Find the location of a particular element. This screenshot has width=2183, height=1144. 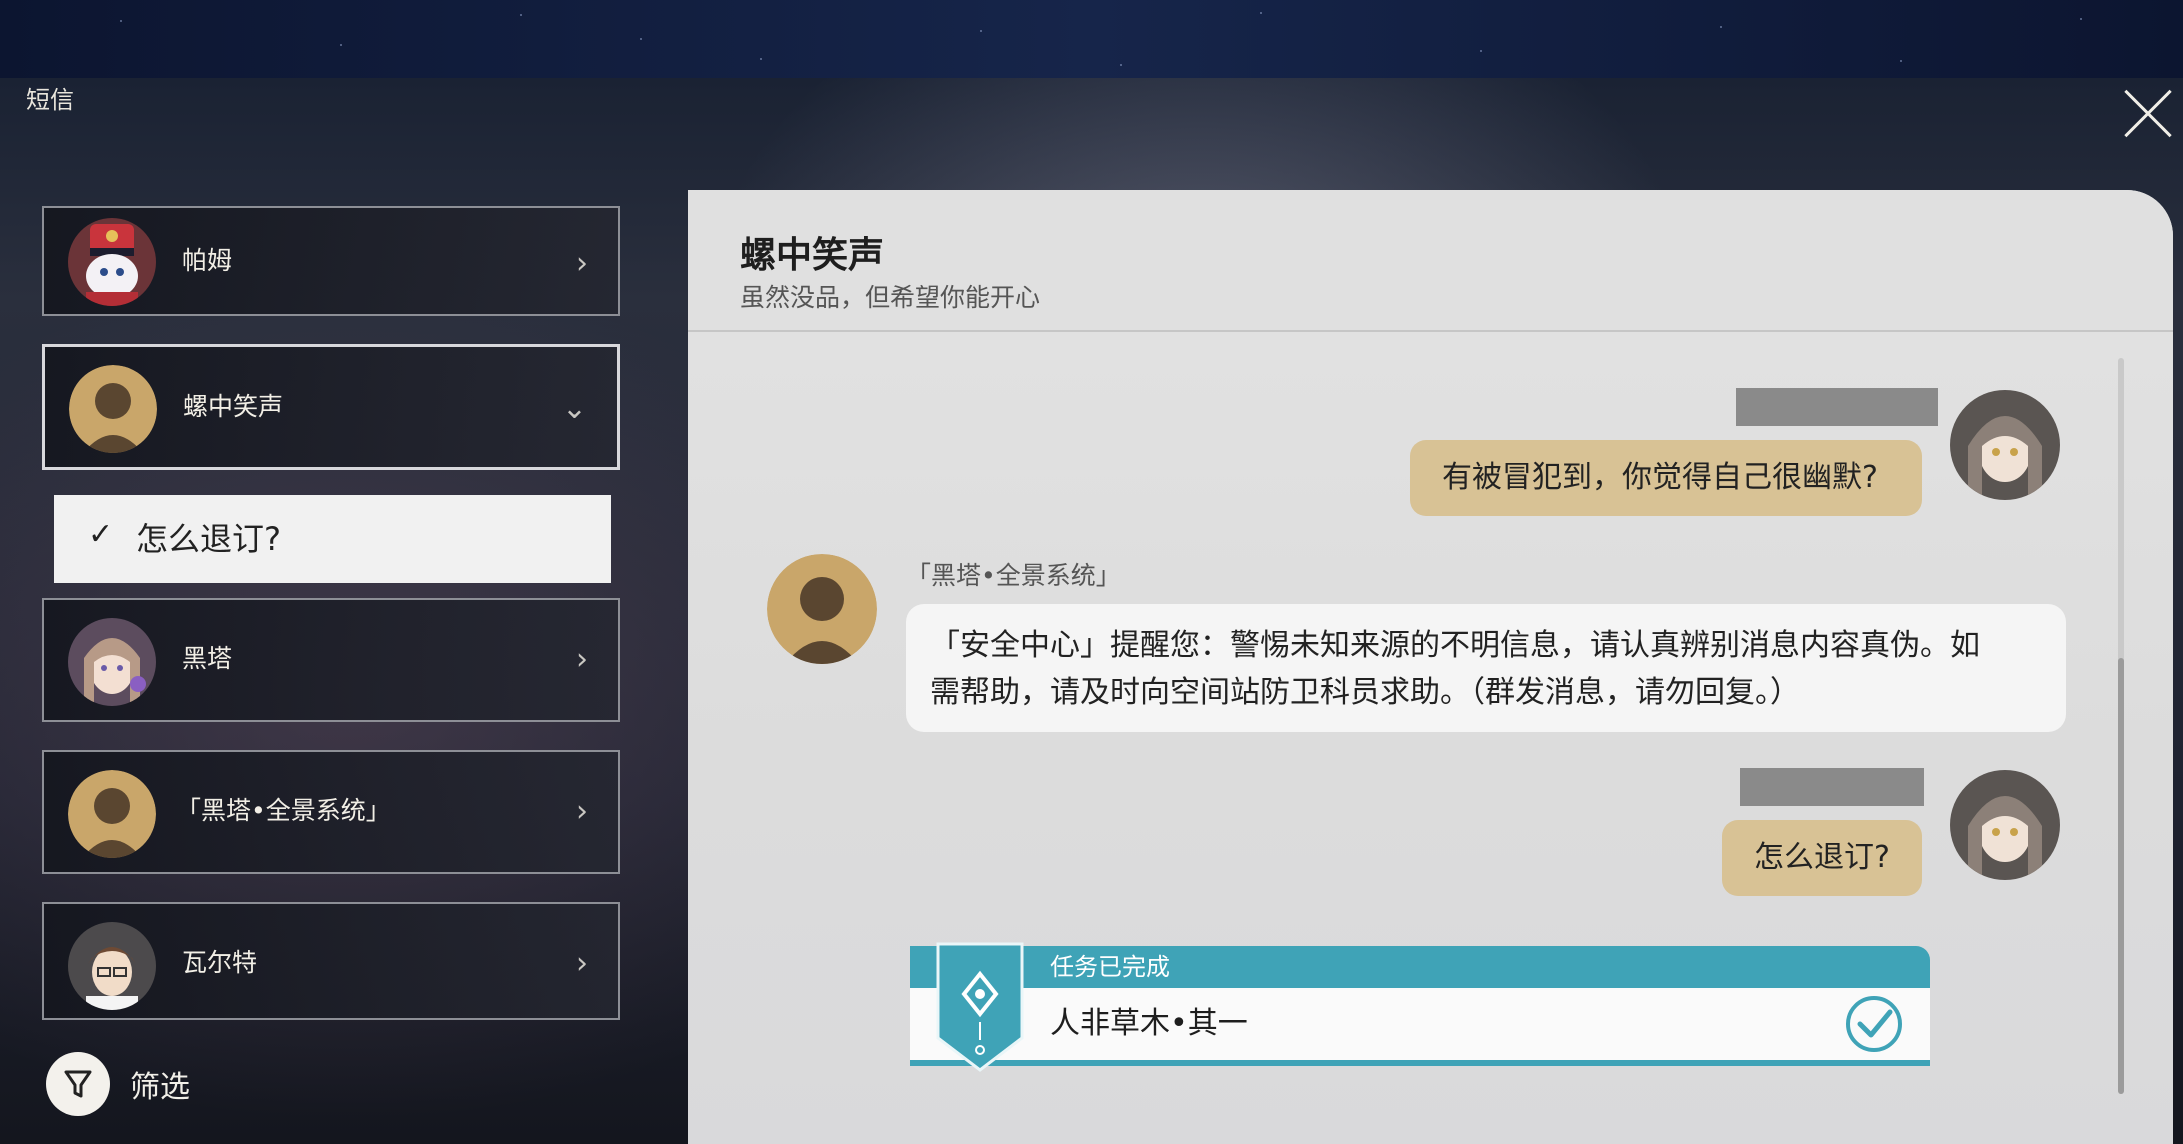

message-text-line: 需帮助，请及时向空间站防卫科员求助。（群发消息，请勿回复。） is located at coordinates (1365, 692).